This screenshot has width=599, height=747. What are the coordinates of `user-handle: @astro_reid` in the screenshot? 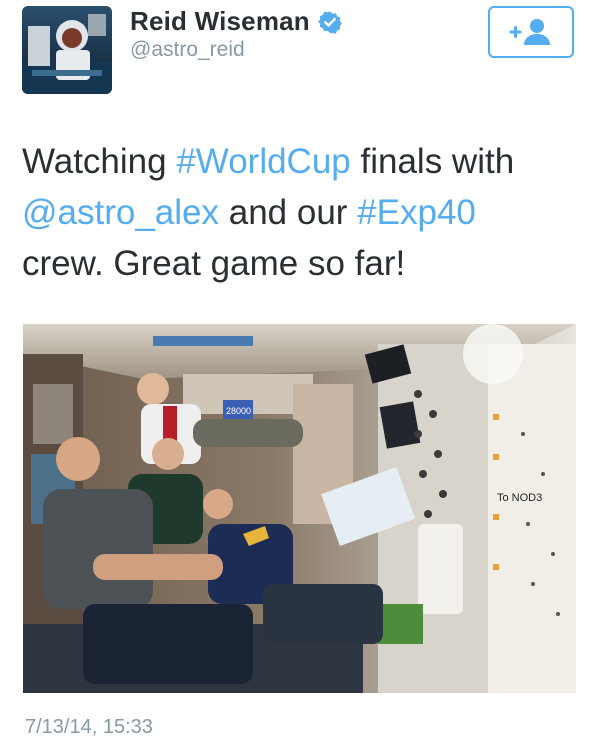 It's located at (187, 50).